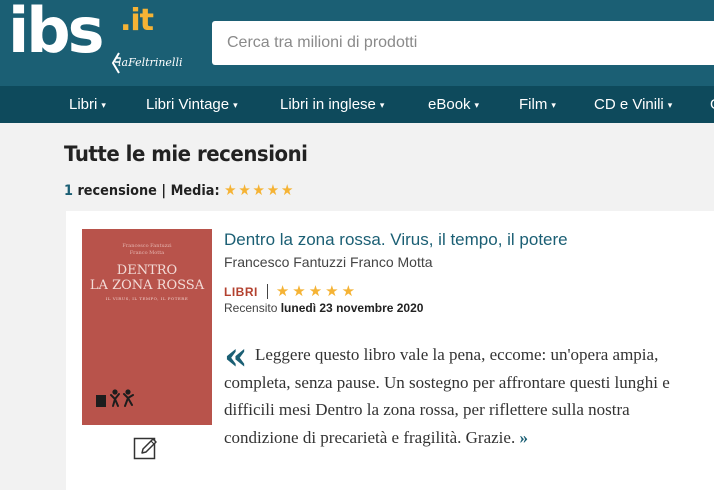 The height and width of the screenshot is (490, 714). What do you see at coordinates (147, 298) in the screenshot?
I see `cover-subtitle: IL VIRUS, IL TEMPO, IL POTERE` at bounding box center [147, 298].